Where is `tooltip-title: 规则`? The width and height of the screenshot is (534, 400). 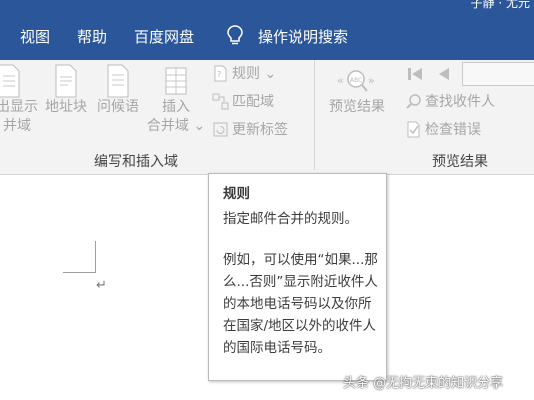
tooltip-title: 规则 is located at coordinates (236, 194).